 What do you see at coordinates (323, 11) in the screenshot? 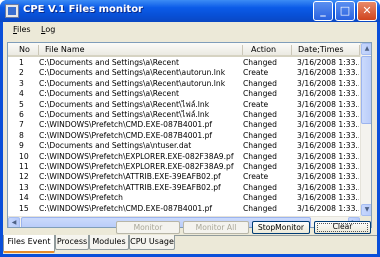
I see `minimize-button: _` at bounding box center [323, 11].